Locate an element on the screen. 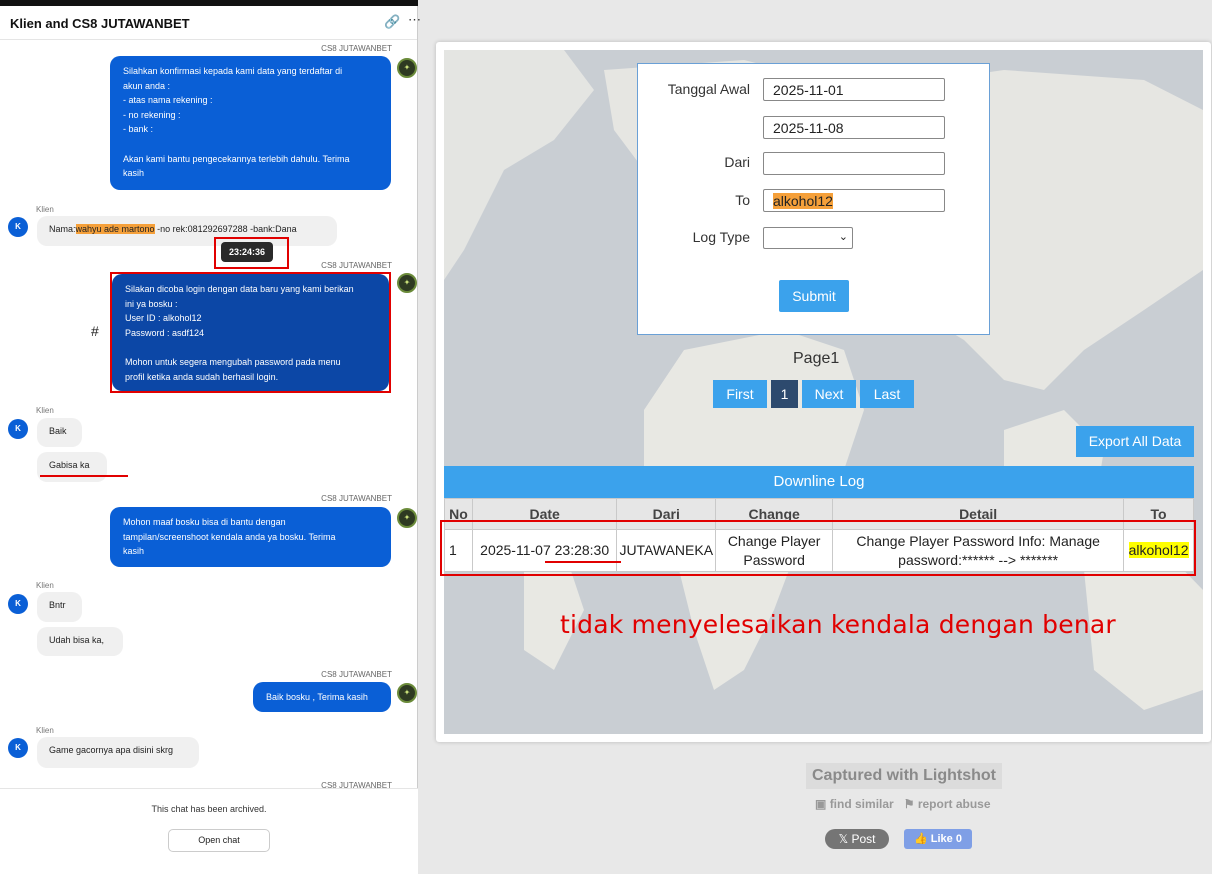 The height and width of the screenshot is (874, 1212). next-page-button: Next is located at coordinates (829, 394).